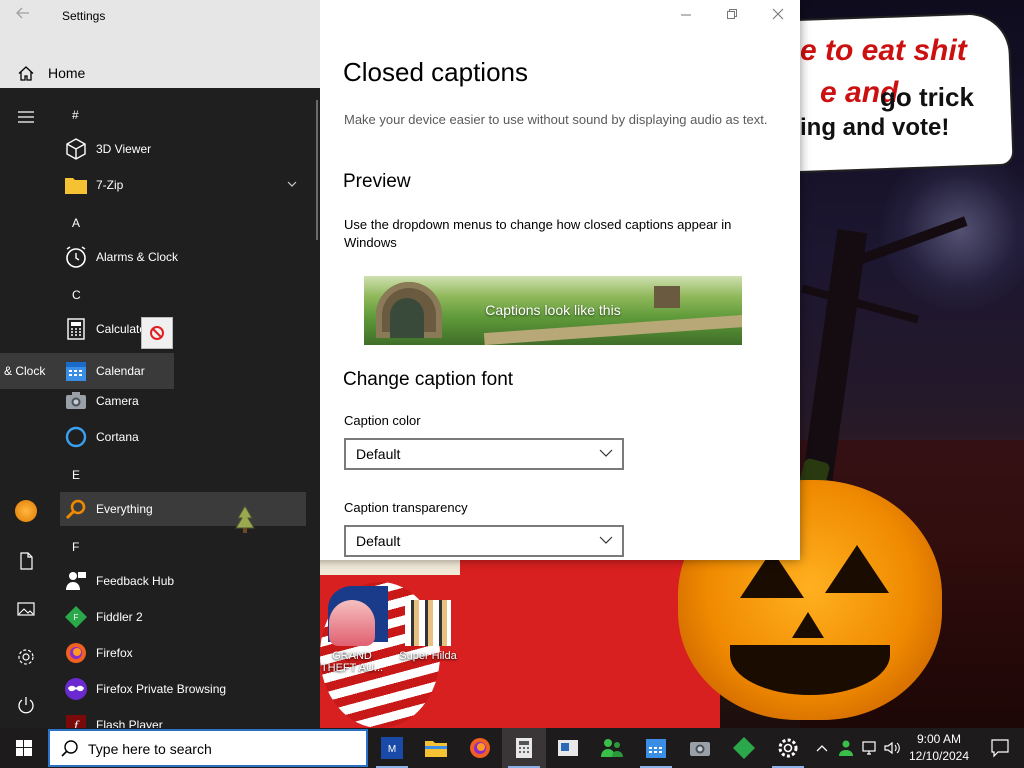 This screenshot has height=768, width=1024. I want to click on alarm-clock-icon, so click(76, 257).